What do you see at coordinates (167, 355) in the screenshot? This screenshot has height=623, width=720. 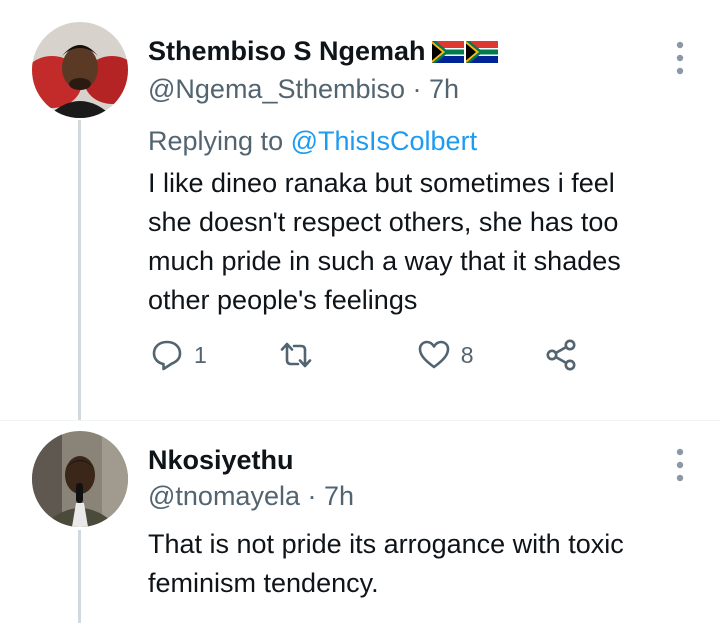 I see `reply-icon` at bounding box center [167, 355].